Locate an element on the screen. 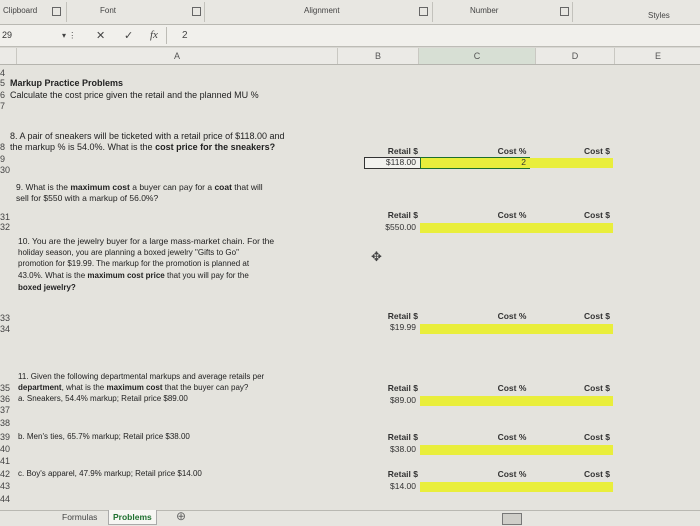  column-header-a: A is located at coordinates (176, 56).